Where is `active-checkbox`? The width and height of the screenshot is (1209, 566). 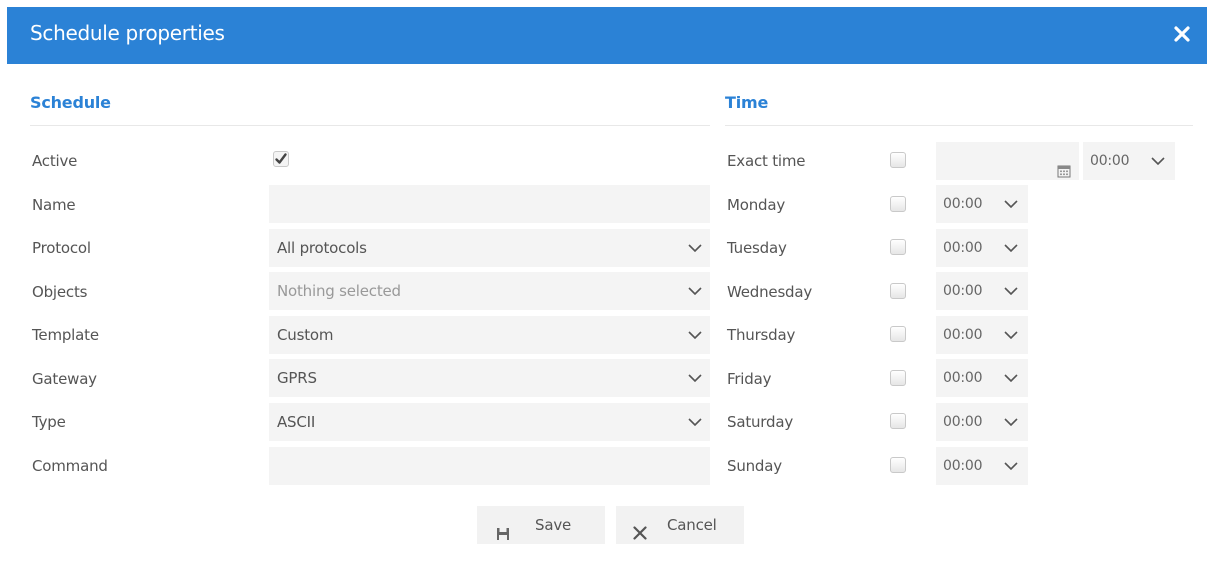 active-checkbox is located at coordinates (280, 159).